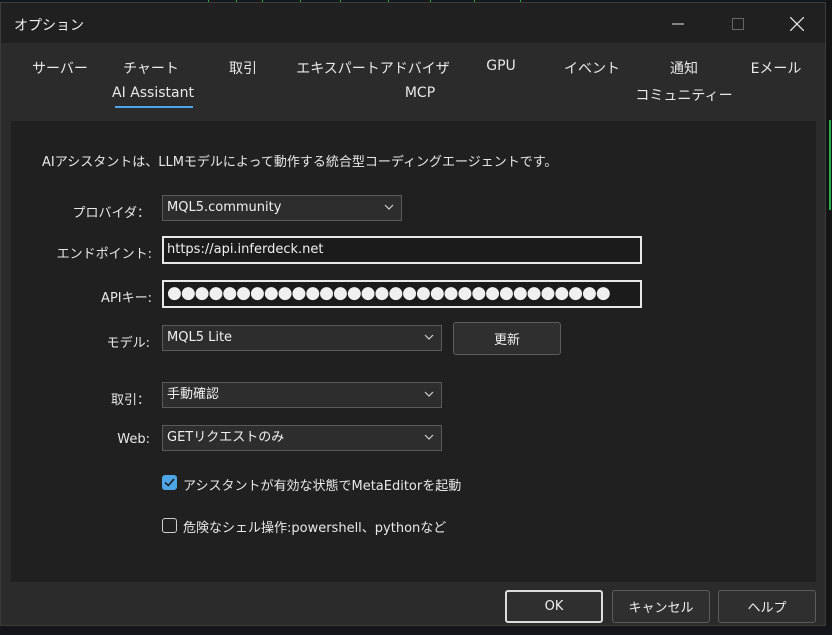  I want to click on launch-metaeditor-checkbox, so click(169, 482).